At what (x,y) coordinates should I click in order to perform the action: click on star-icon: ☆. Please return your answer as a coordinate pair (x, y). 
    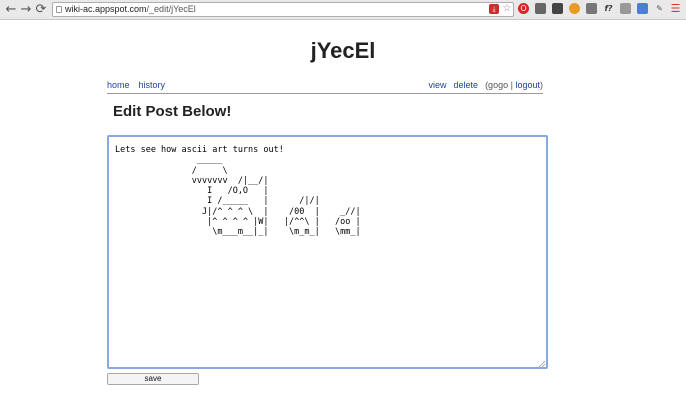
    Looking at the image, I should click on (507, 9).